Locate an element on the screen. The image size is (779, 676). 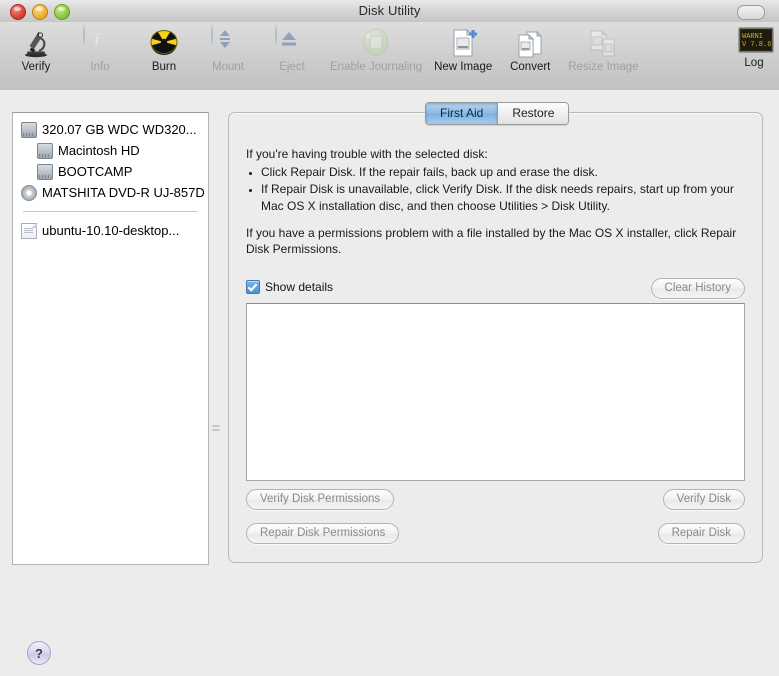
verify-disk-permissions-button: Verify Disk Permissions is located at coordinates (320, 499).